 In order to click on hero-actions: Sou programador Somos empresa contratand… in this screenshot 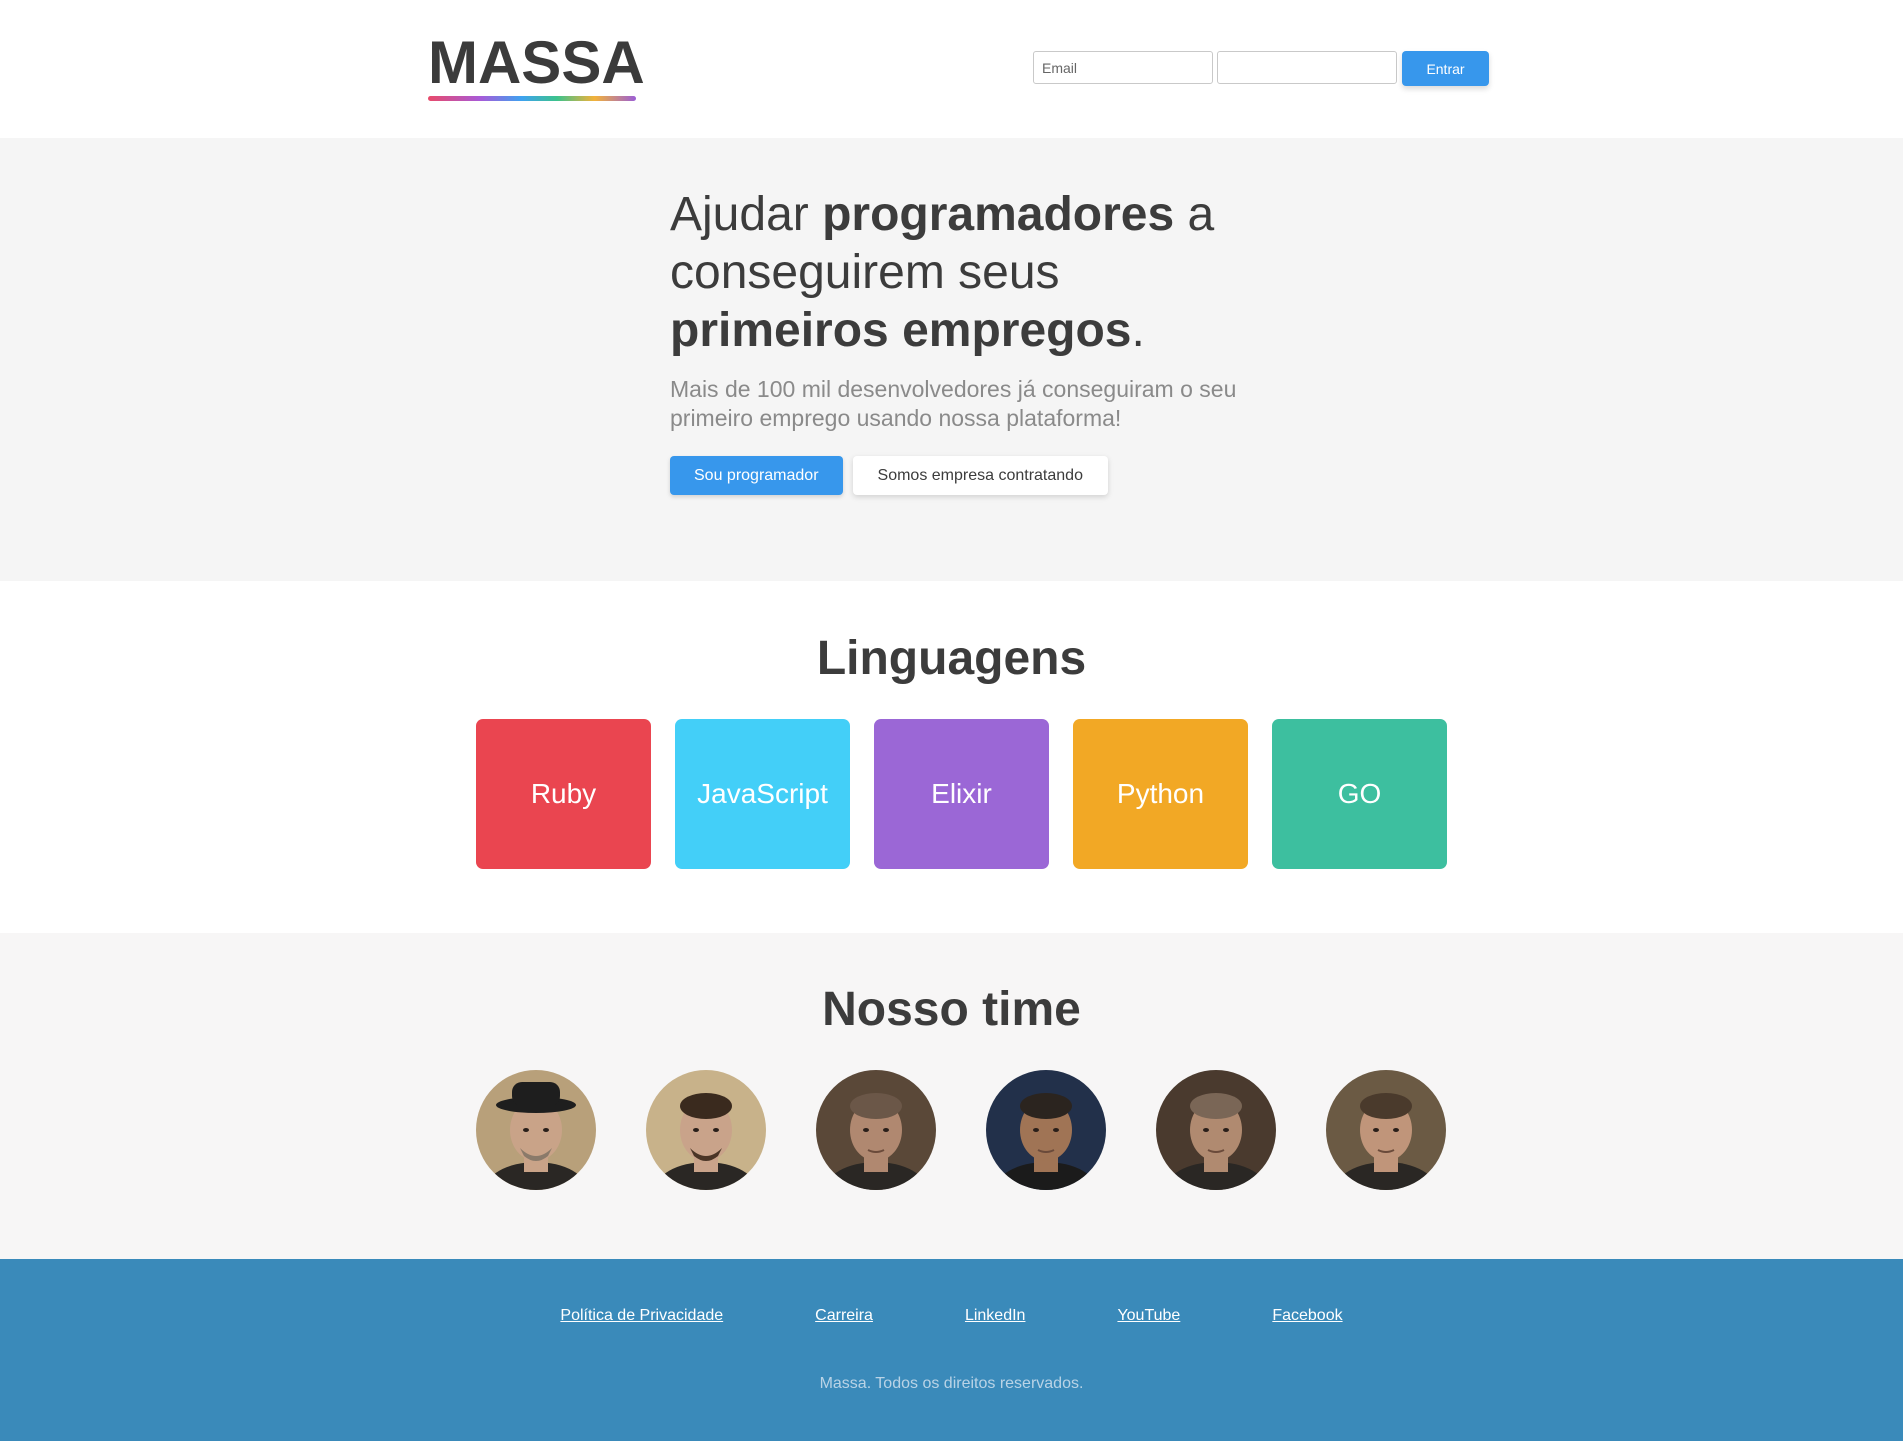, I will do `click(889, 475)`.